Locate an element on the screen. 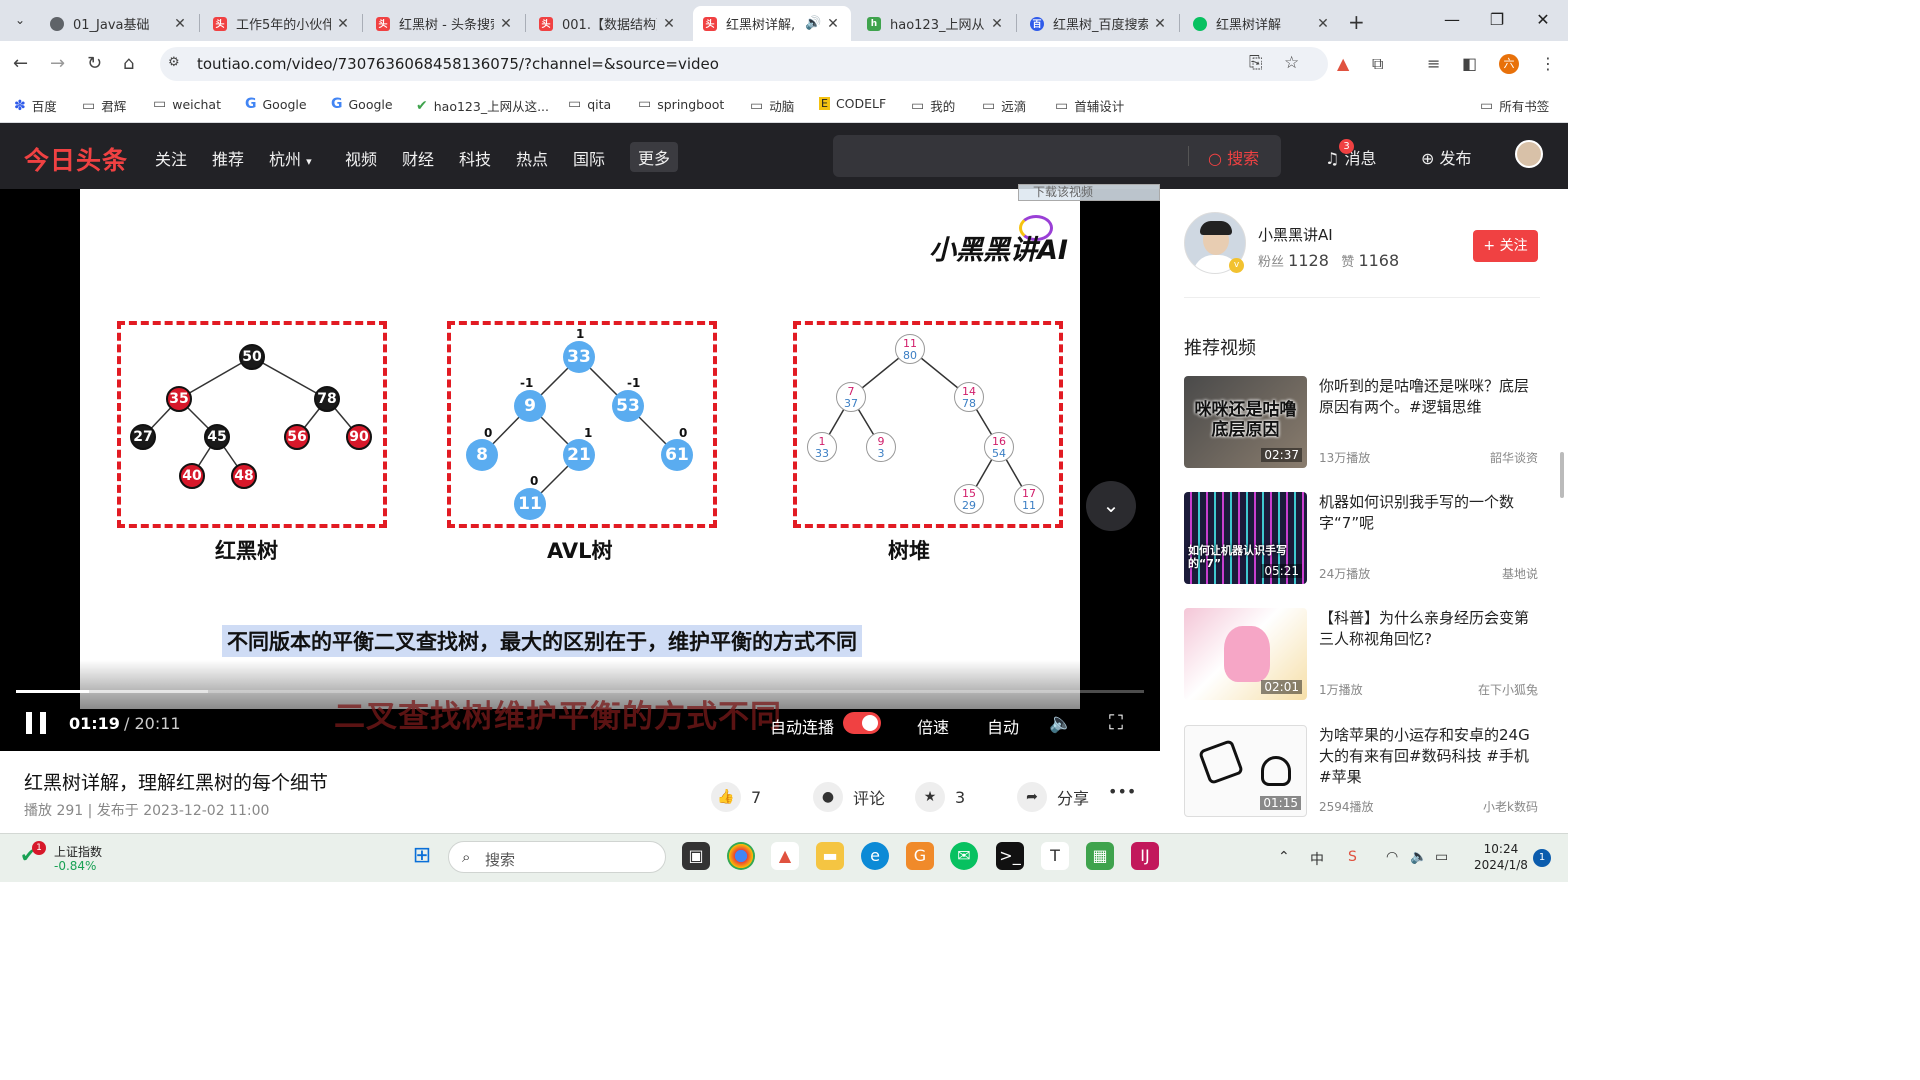  battery-icon: ▭ is located at coordinates (1441, 857).